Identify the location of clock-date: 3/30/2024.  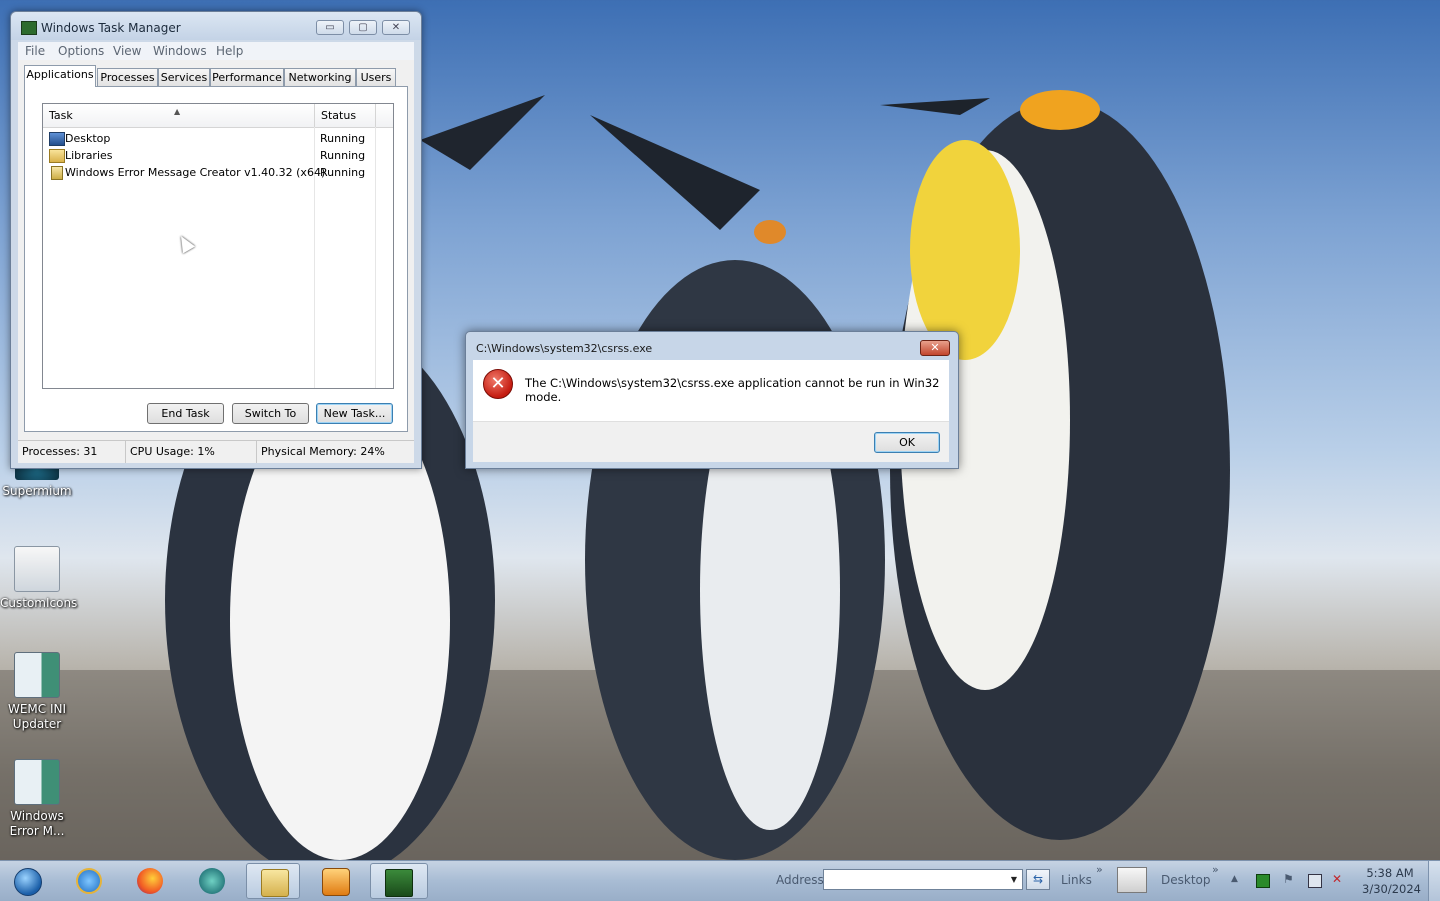
(1391, 889).